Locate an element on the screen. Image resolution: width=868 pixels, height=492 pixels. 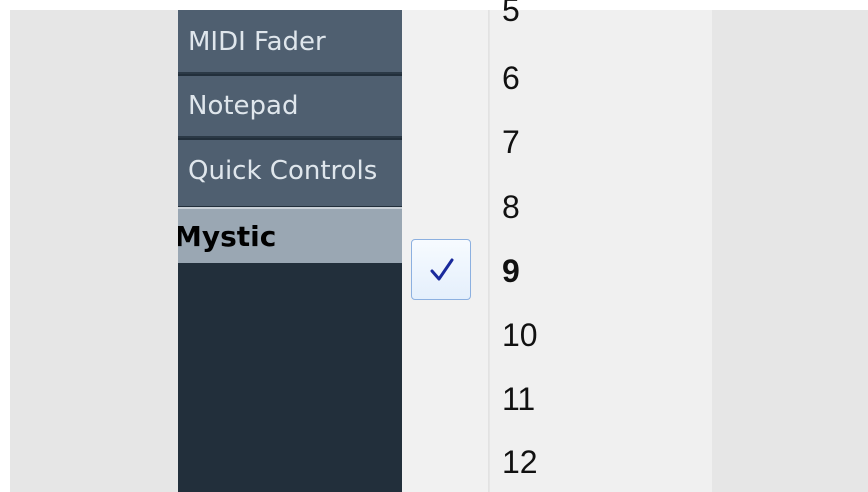
sidebar-item-mystic: Mystic is located at coordinates (290, 235).